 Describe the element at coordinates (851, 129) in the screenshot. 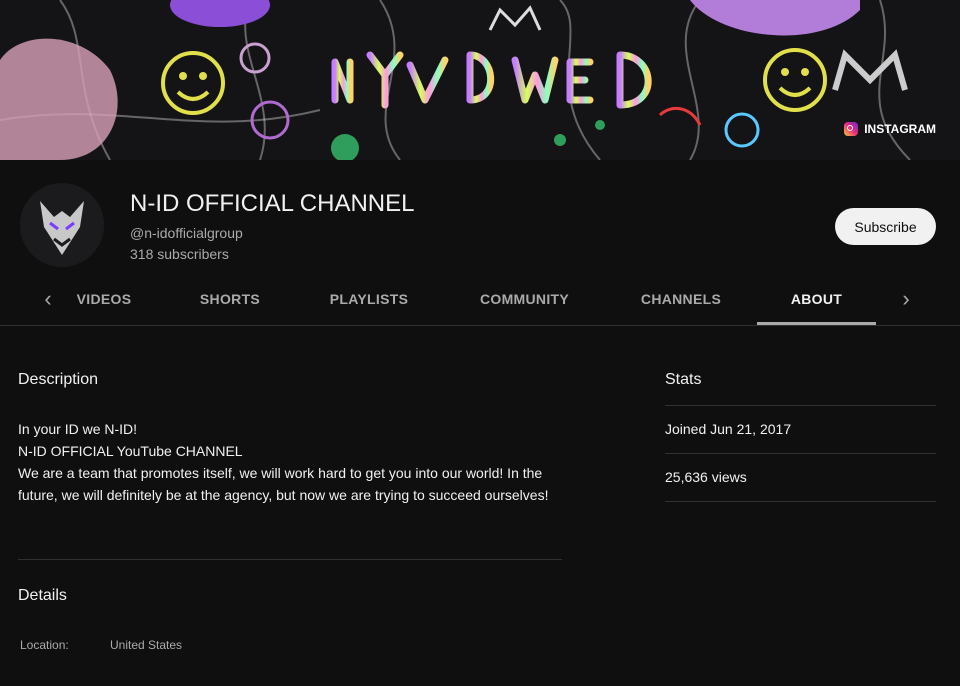

I see `instagram-icon` at that location.